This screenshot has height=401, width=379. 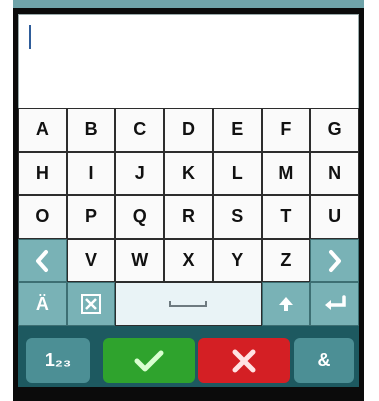 I want to click on key-p: P, so click(x=91, y=217).